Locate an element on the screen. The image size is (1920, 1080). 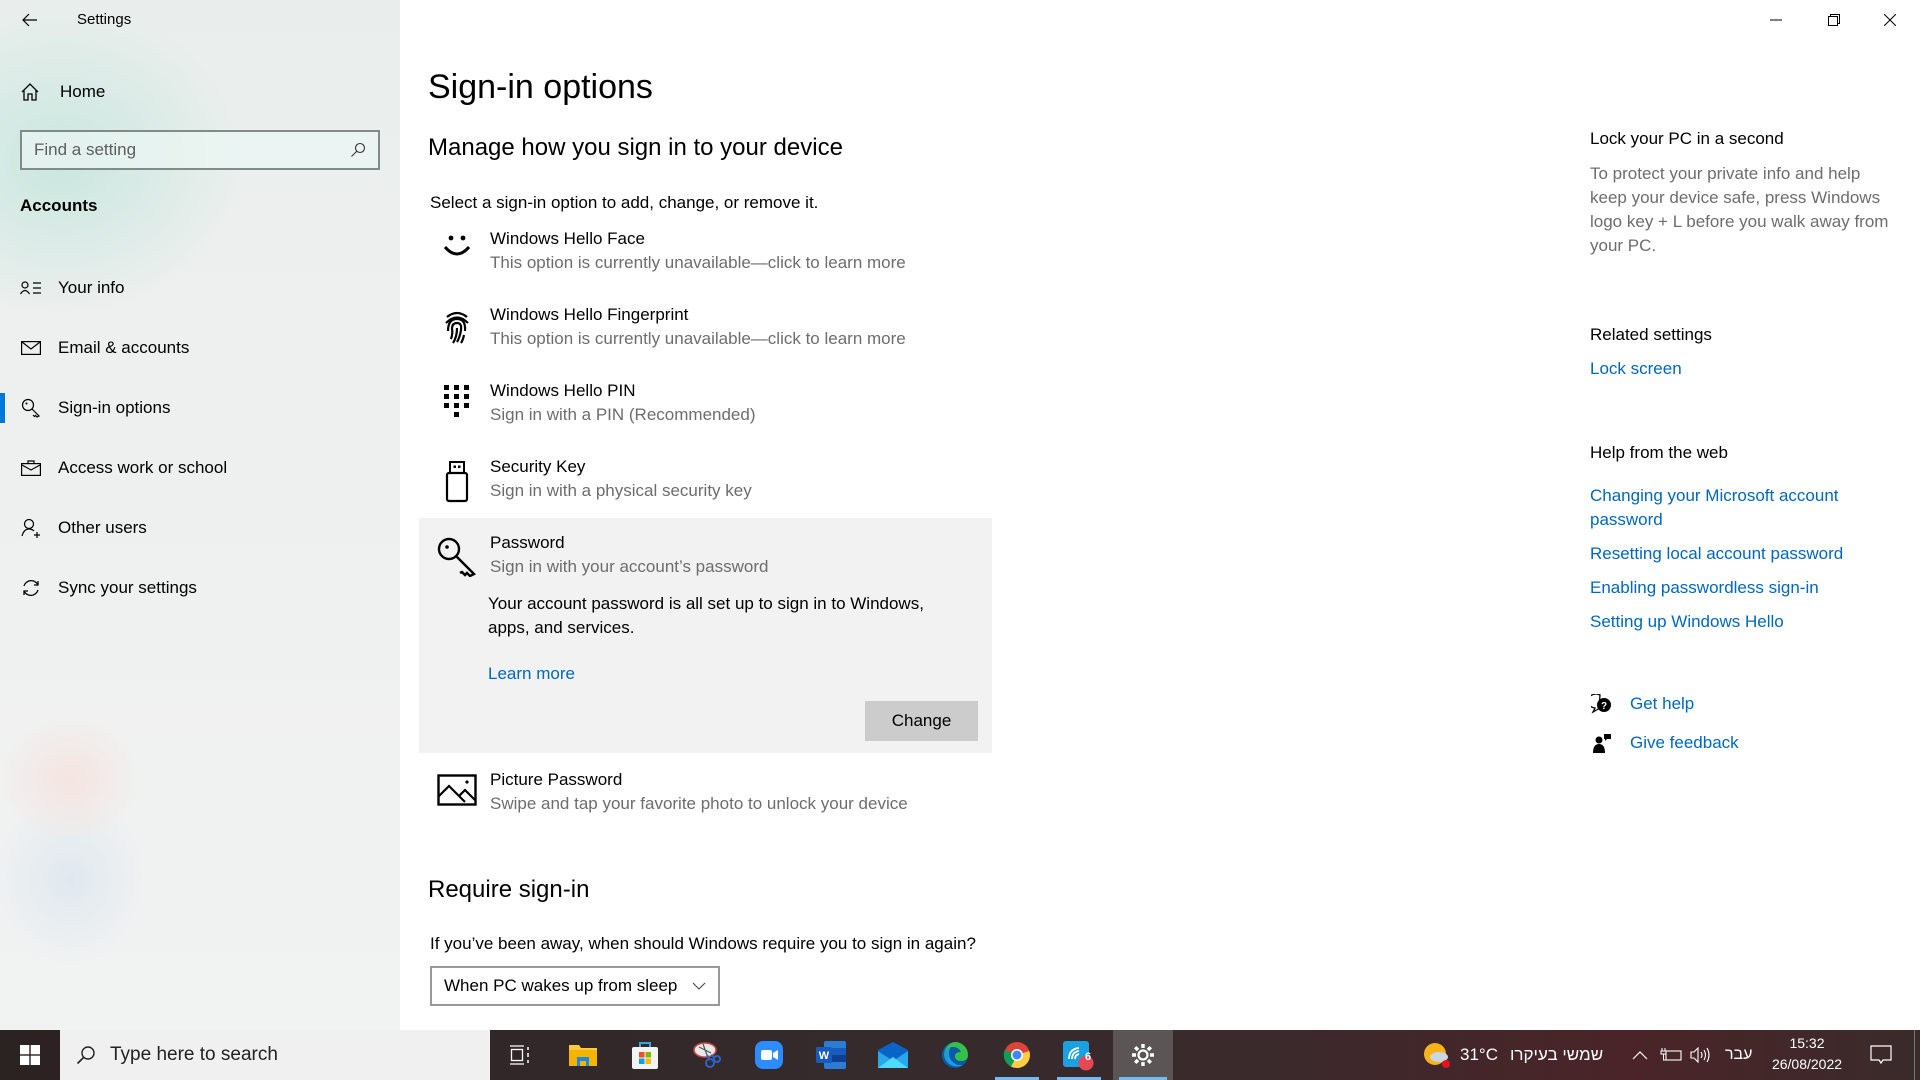
feedback-icon is located at coordinates (1602, 743).